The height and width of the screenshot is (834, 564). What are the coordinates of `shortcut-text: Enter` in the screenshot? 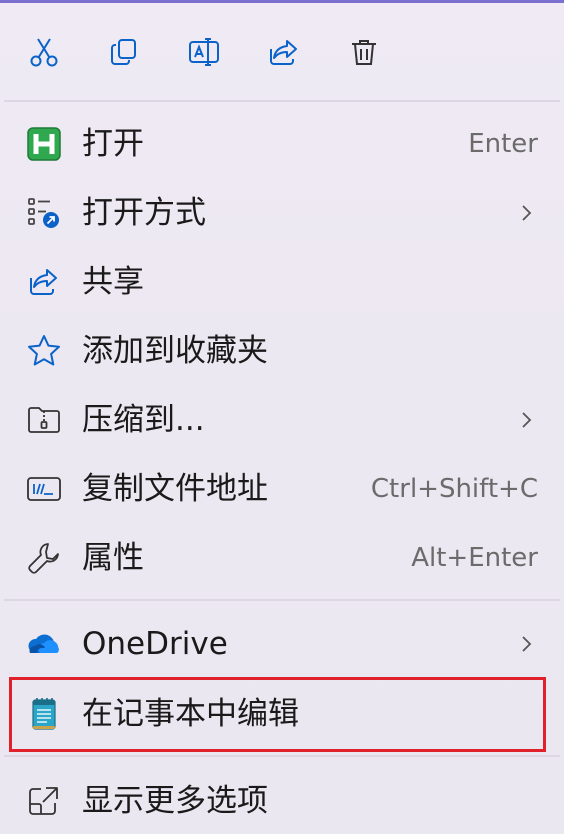 It's located at (503, 144).